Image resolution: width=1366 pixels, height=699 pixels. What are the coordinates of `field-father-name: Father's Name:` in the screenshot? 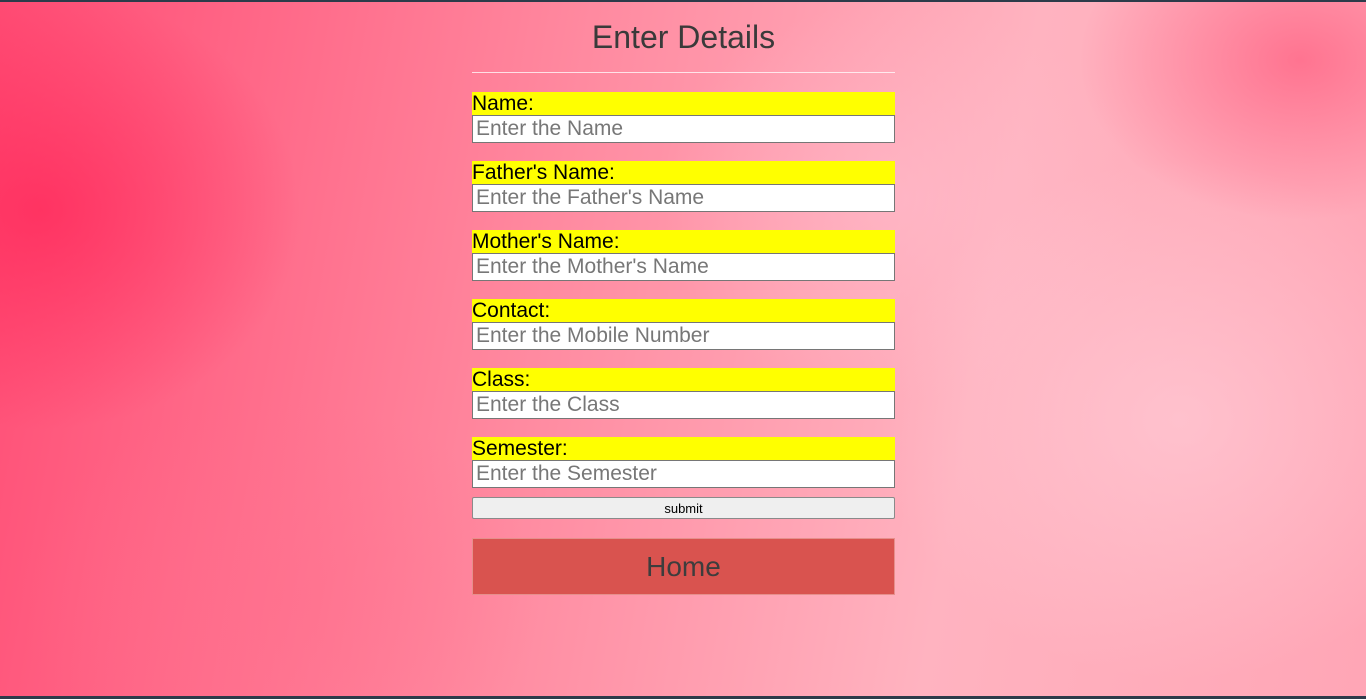 It's located at (683, 186).